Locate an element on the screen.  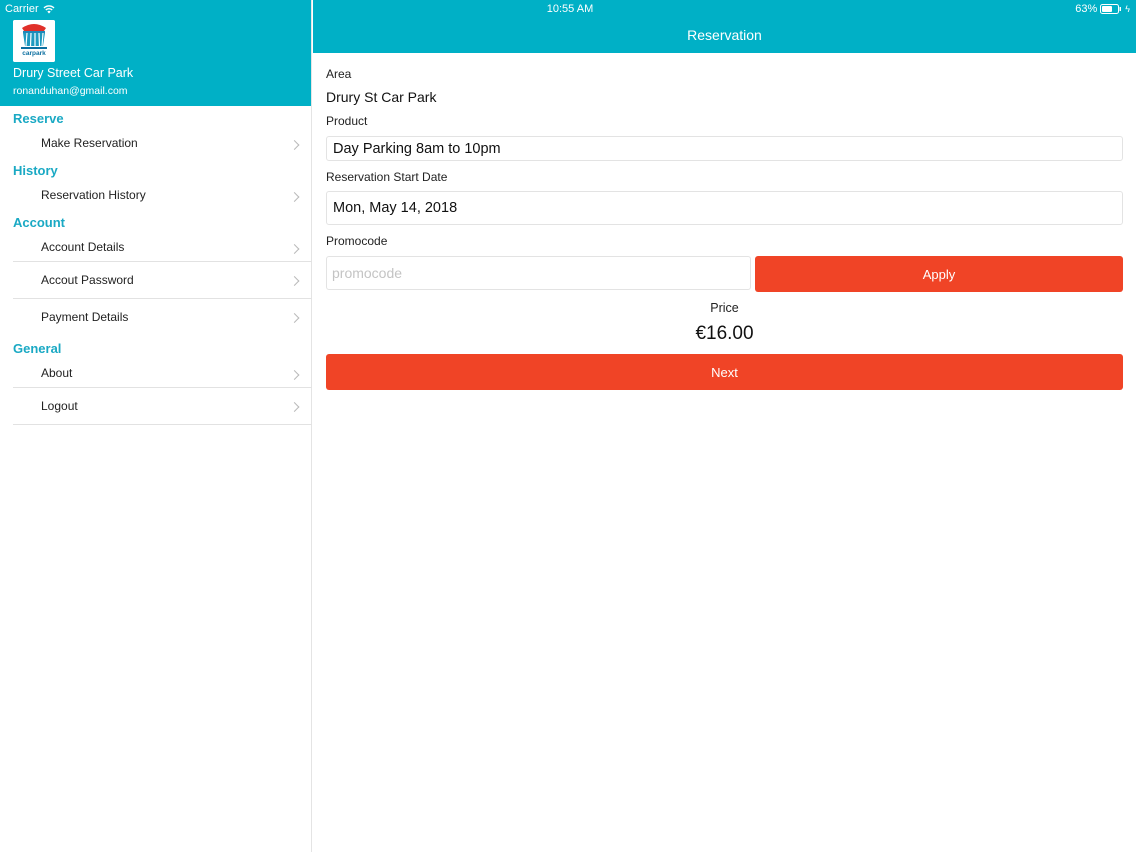
price-label: Price is located at coordinates (724, 308).